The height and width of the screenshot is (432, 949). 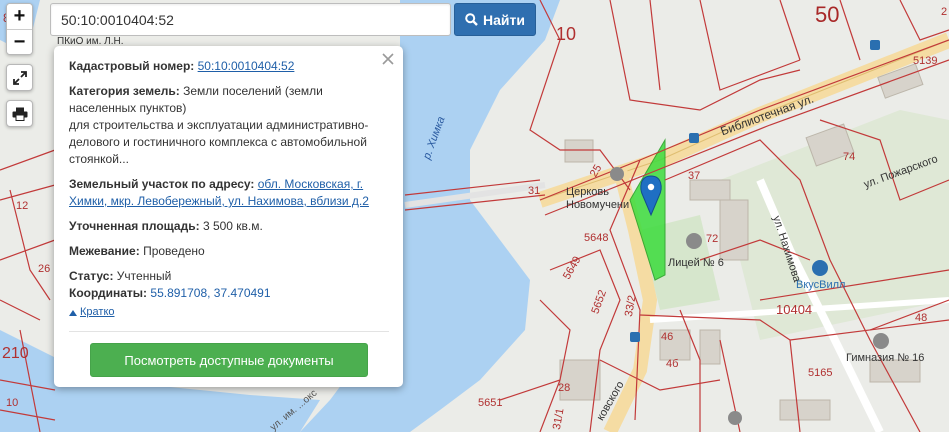 What do you see at coordinates (174, 251) in the screenshot?
I see `survey-value: Проведено` at bounding box center [174, 251].